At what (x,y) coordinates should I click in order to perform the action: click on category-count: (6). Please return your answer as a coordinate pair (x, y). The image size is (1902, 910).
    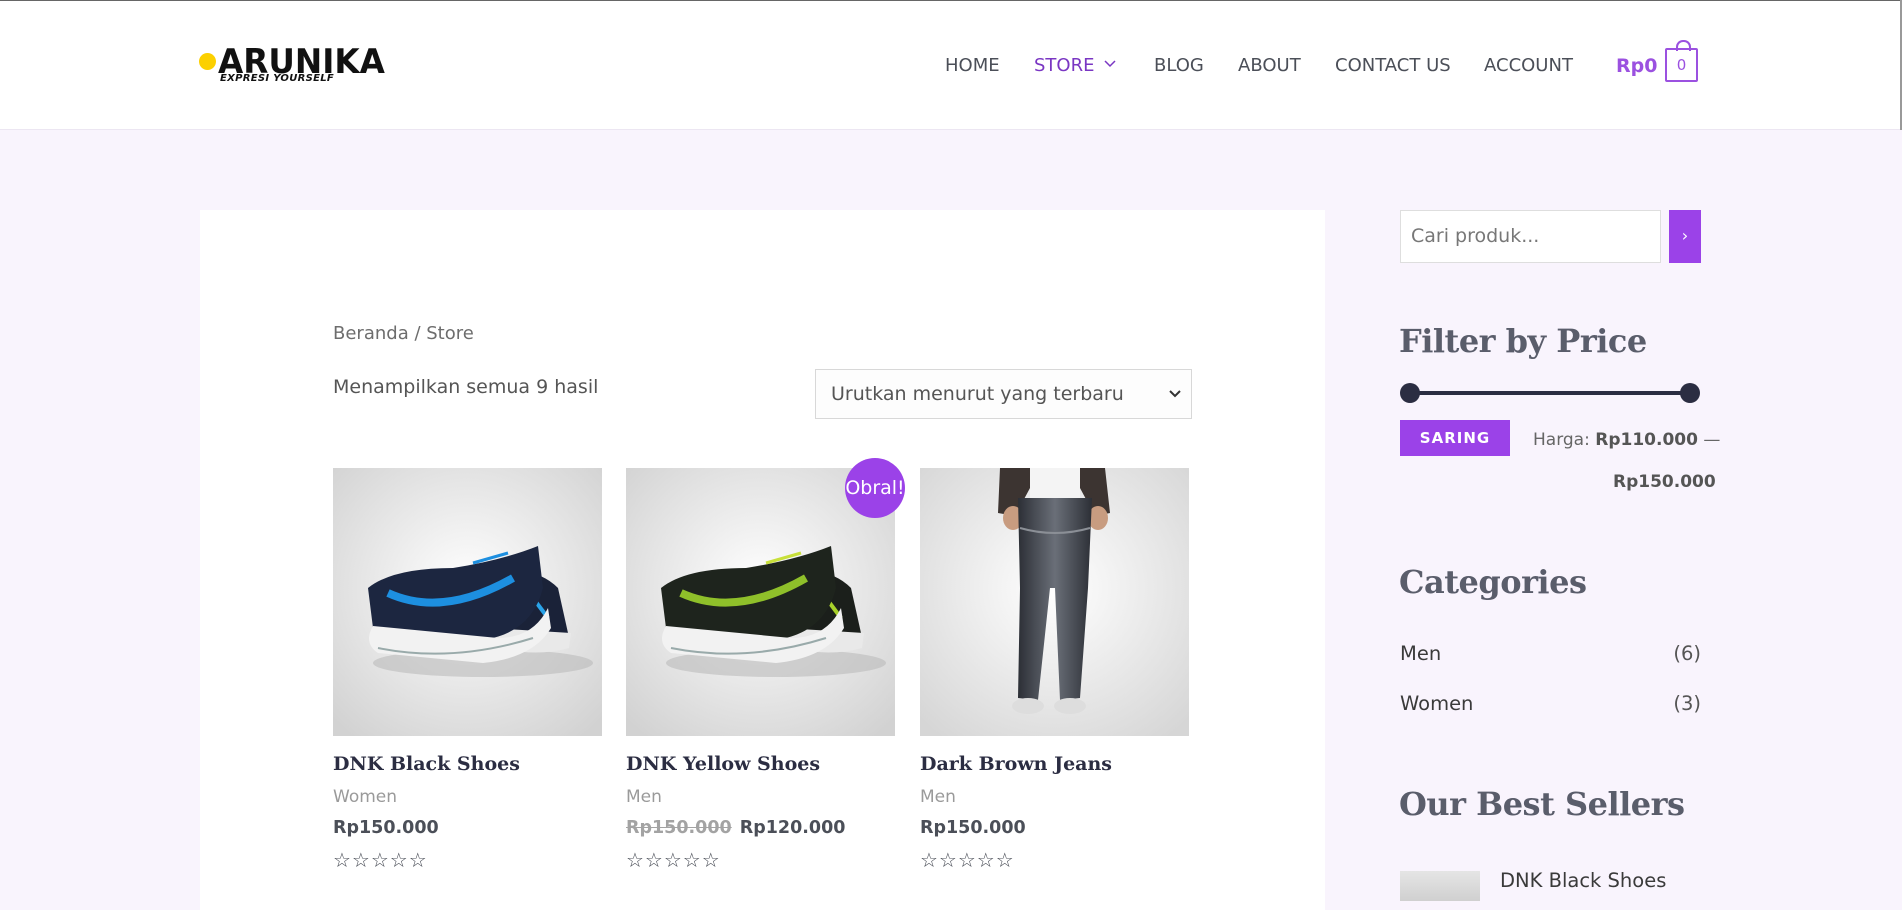
    Looking at the image, I should click on (1687, 653).